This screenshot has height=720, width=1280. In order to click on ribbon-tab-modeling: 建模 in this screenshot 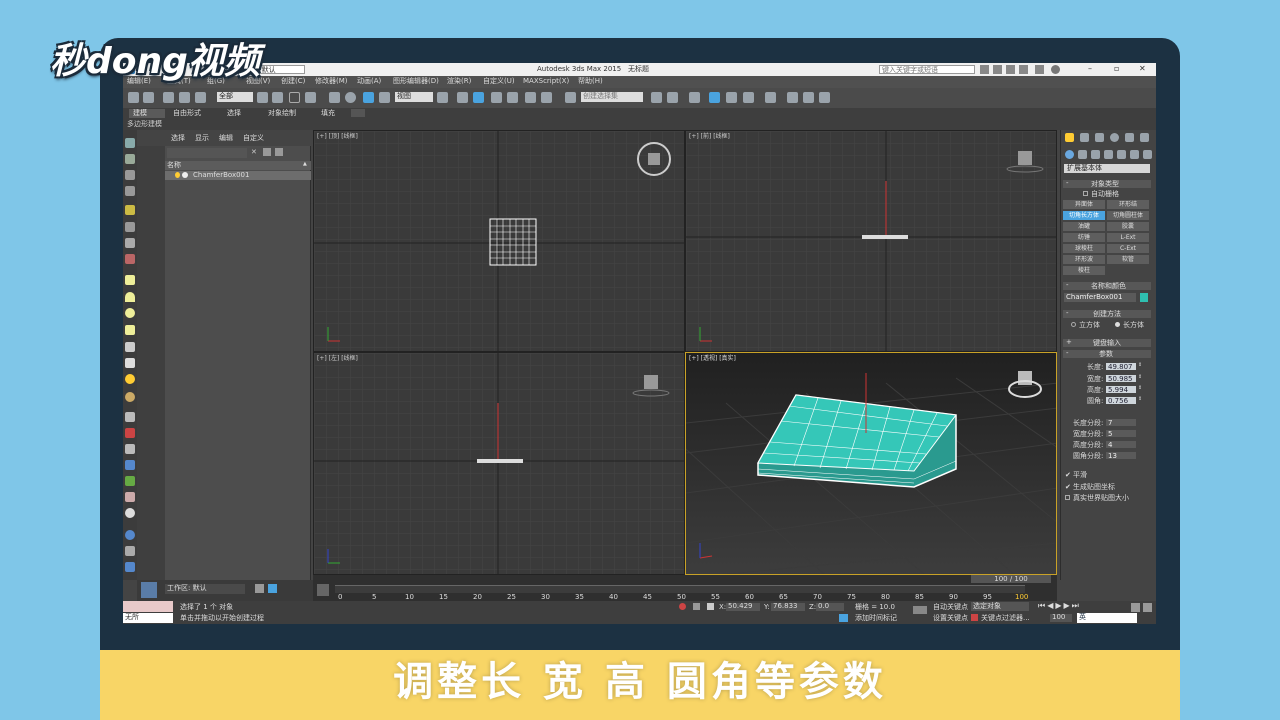, I will do `click(147, 113)`.